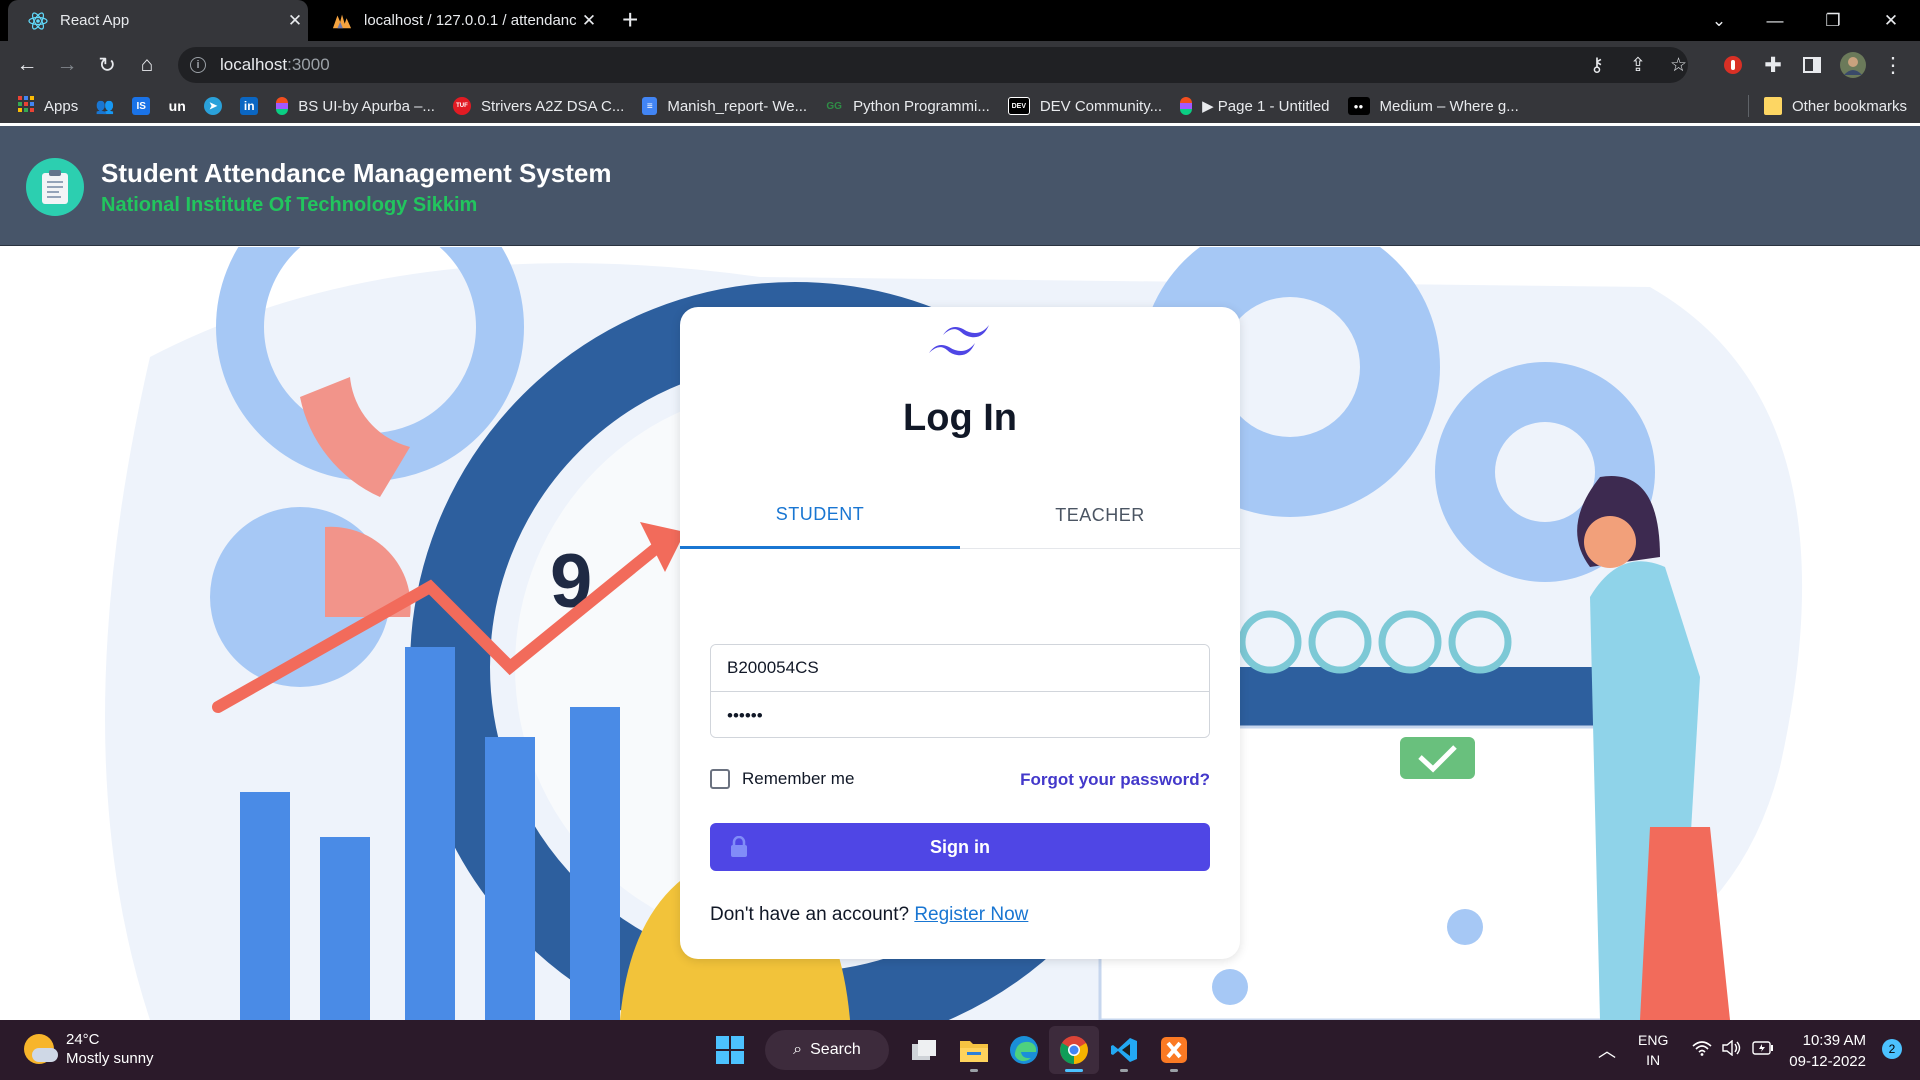  I want to click on bookmark-telegram: ➤, so click(213, 106).